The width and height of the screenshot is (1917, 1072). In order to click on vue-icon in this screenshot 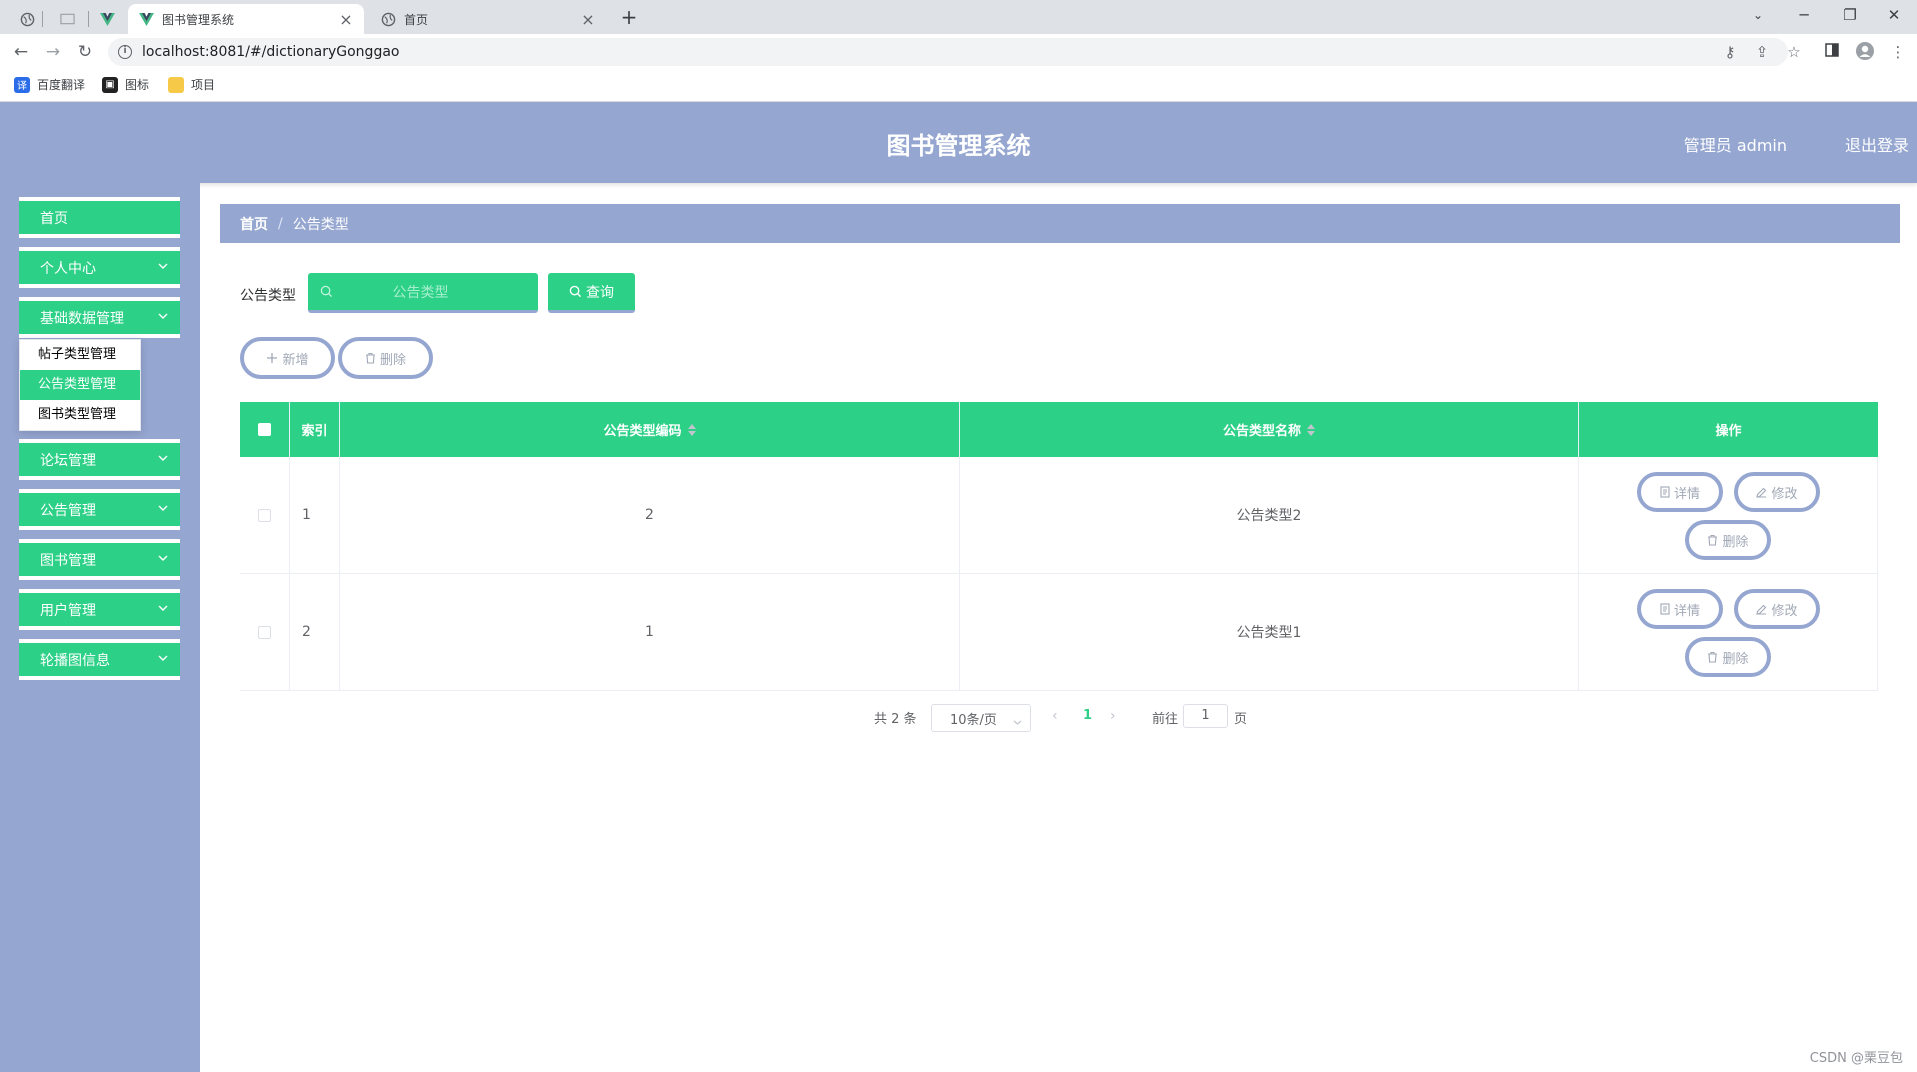, I will do `click(107, 19)`.